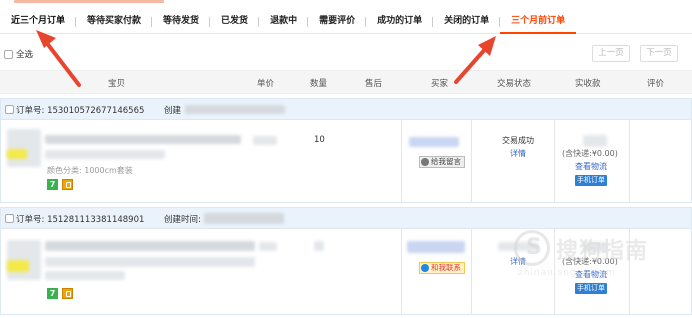 Image resolution: width=692 pixels, height=318 pixels. Describe the element at coordinates (346, 109) in the screenshot. I see `order-header: 订单号: 153010572677146565 创建` at that location.